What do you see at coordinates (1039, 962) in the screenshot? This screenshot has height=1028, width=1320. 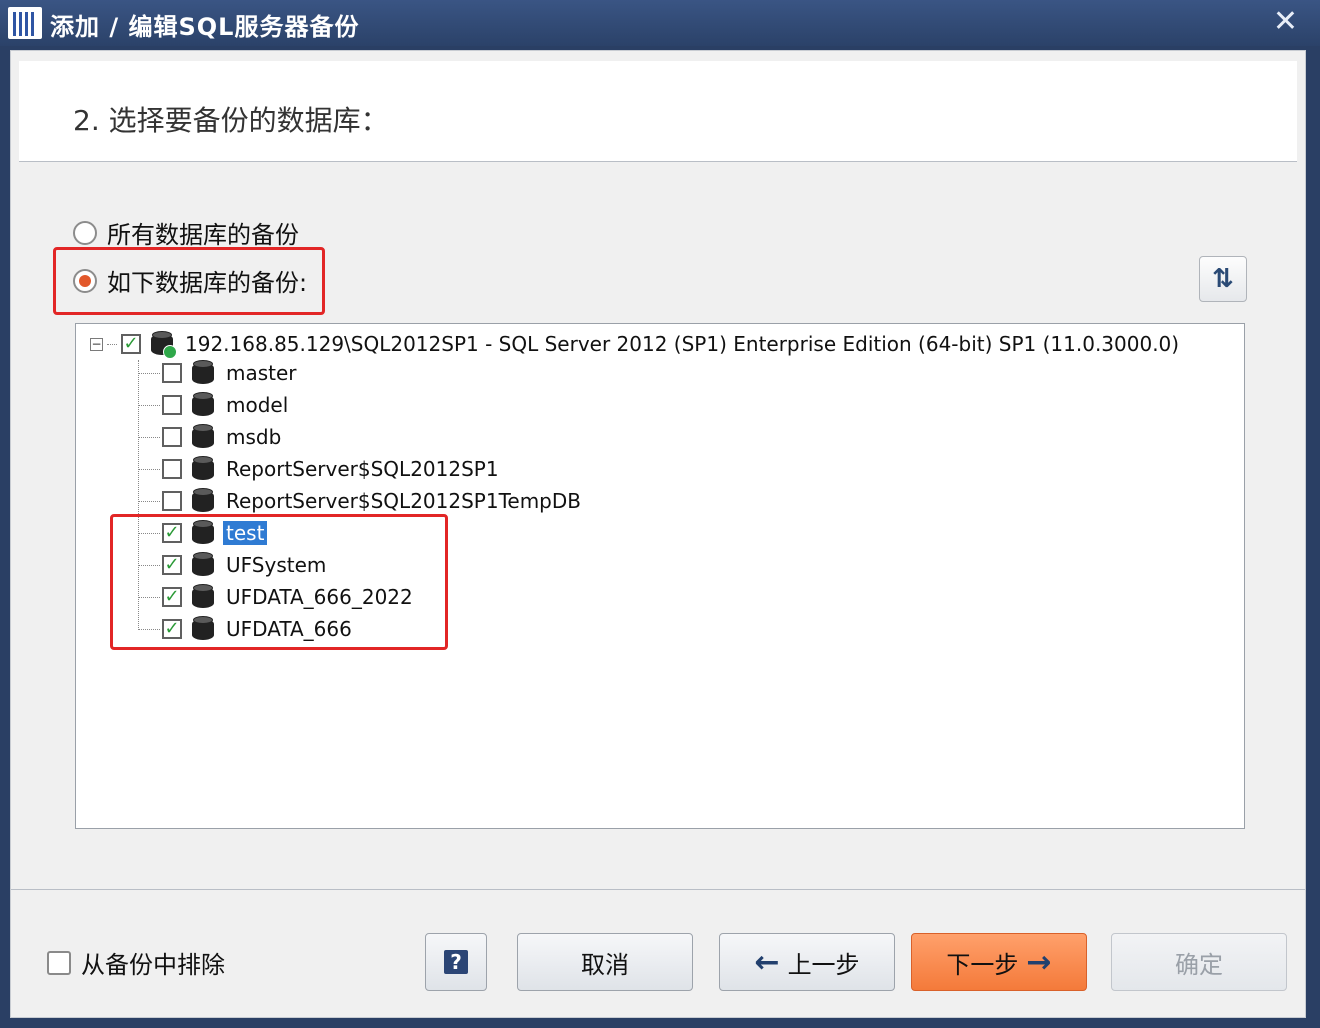 I see `arrow-right-icon: →` at bounding box center [1039, 962].